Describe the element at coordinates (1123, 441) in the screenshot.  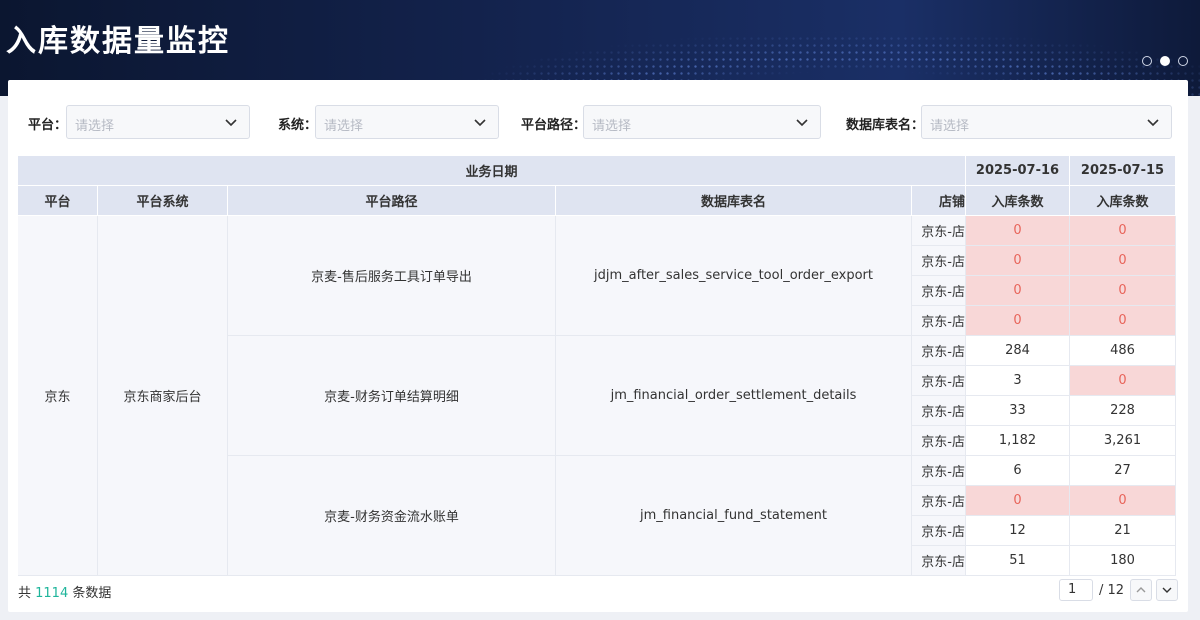
I see `count-cell: 3,261` at that location.